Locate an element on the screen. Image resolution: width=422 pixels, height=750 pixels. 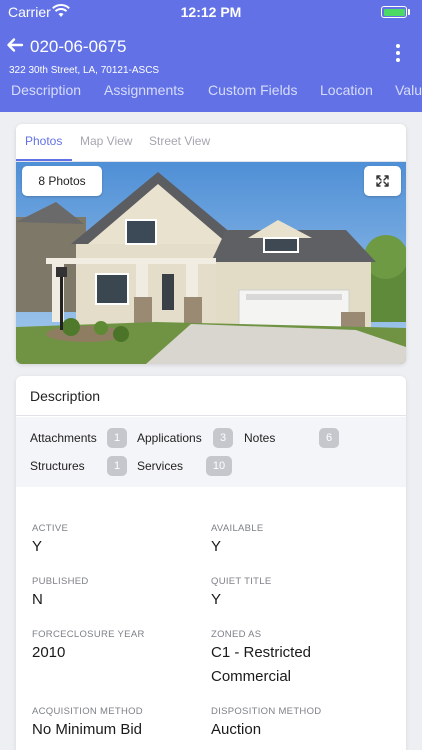
tab-street-view: Street View is located at coordinates (179, 141).